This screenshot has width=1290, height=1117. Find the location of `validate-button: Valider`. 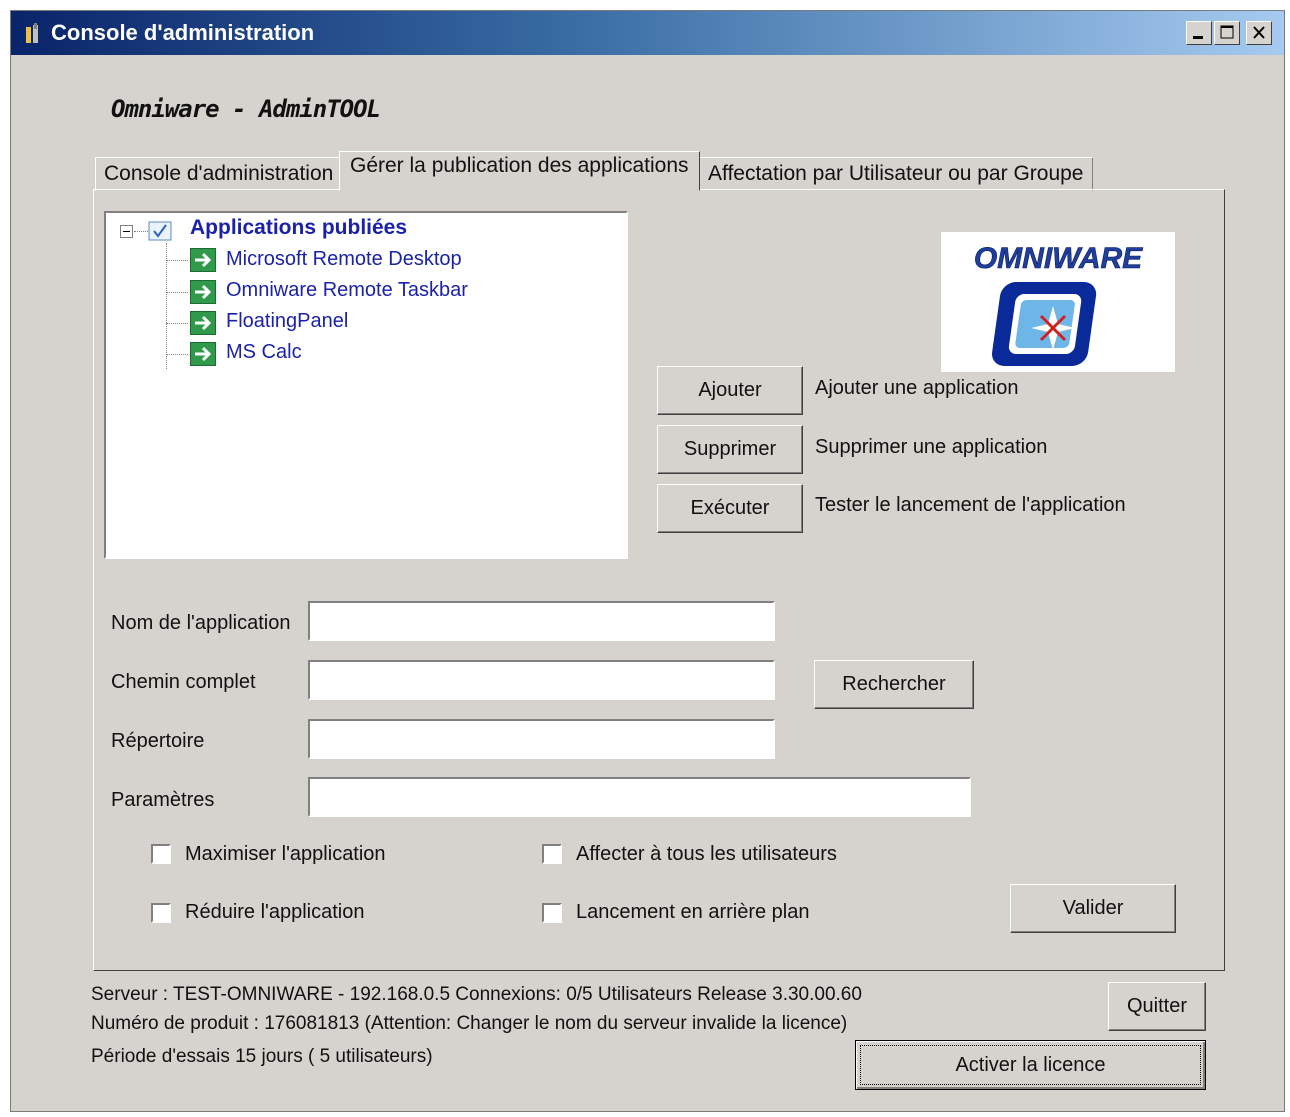

validate-button: Valider is located at coordinates (1093, 908).